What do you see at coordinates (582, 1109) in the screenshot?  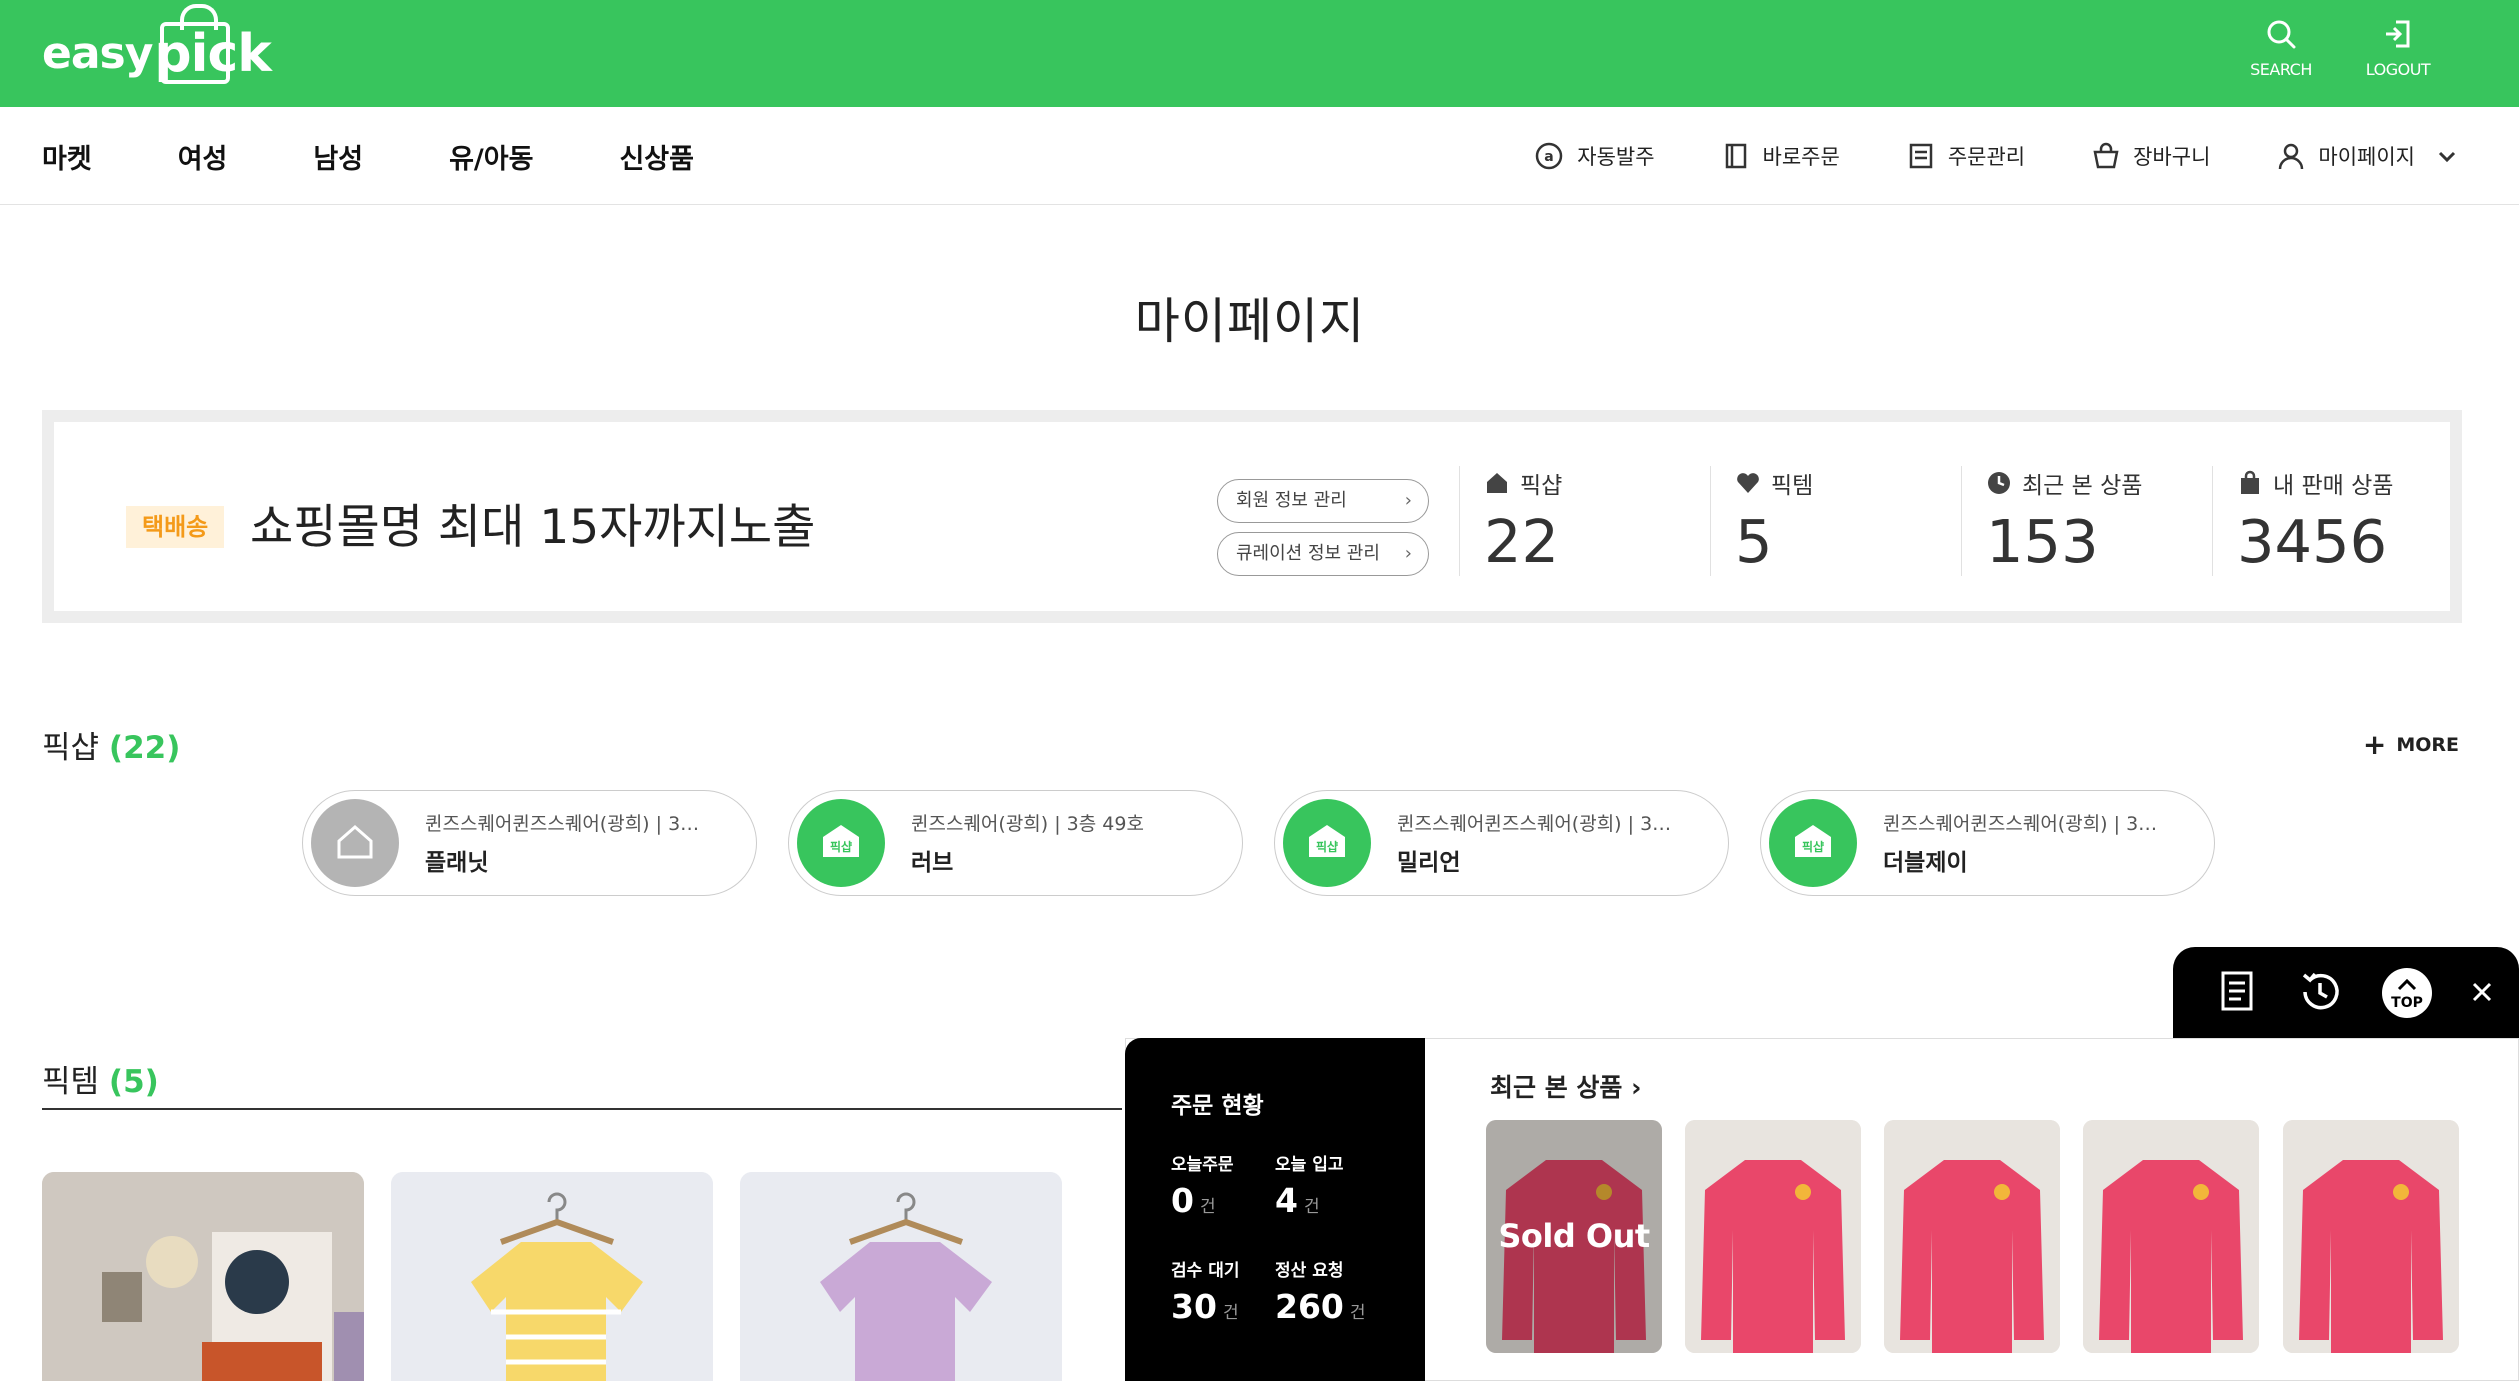 I see `pickitem-divider` at bounding box center [582, 1109].